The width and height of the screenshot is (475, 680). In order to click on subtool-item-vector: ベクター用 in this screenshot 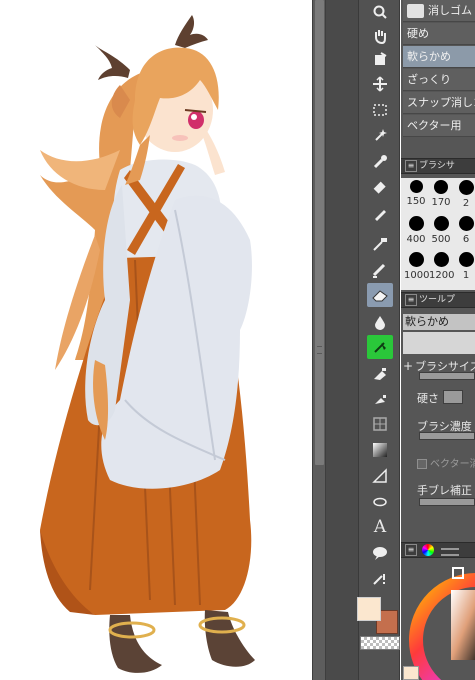, I will do `click(439, 126)`.